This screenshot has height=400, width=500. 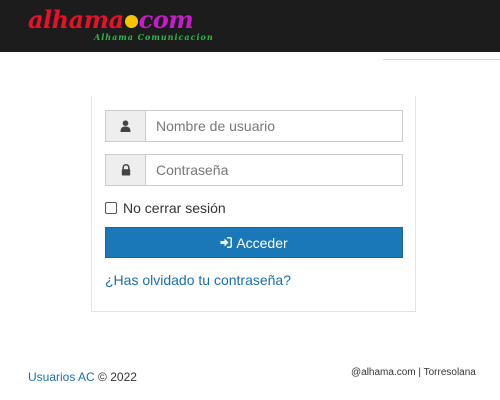 I want to click on forgot-password-link: ¿Has olvidado tu contraseña?, so click(x=198, y=280).